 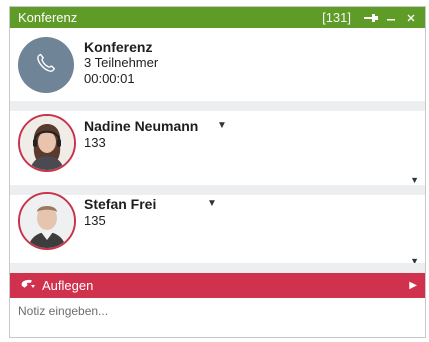 I want to click on conference-info: Konferenz 3 Teilnehmer 00:00:01, so click(x=121, y=63).